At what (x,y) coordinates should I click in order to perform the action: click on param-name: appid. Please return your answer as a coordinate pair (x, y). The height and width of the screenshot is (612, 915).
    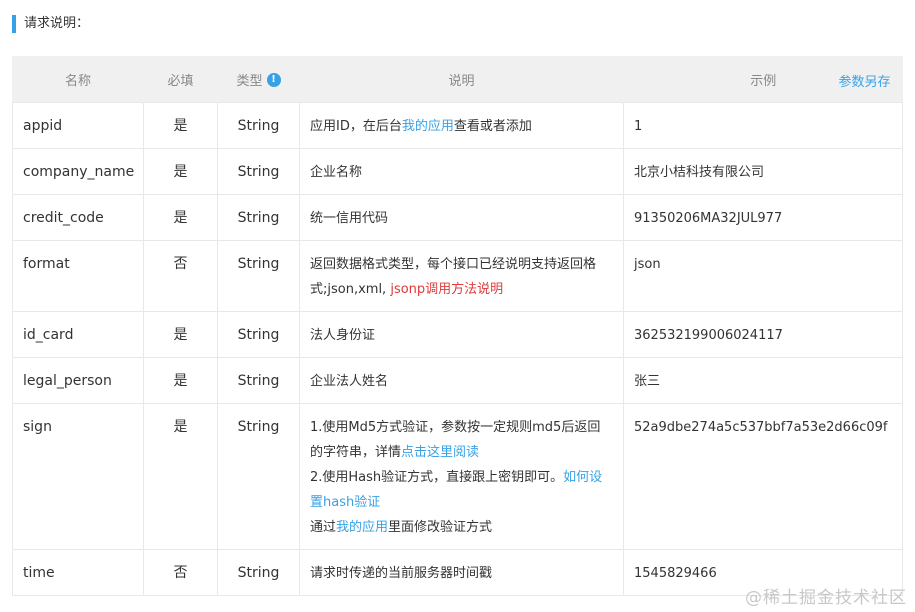
    Looking at the image, I should click on (78, 125).